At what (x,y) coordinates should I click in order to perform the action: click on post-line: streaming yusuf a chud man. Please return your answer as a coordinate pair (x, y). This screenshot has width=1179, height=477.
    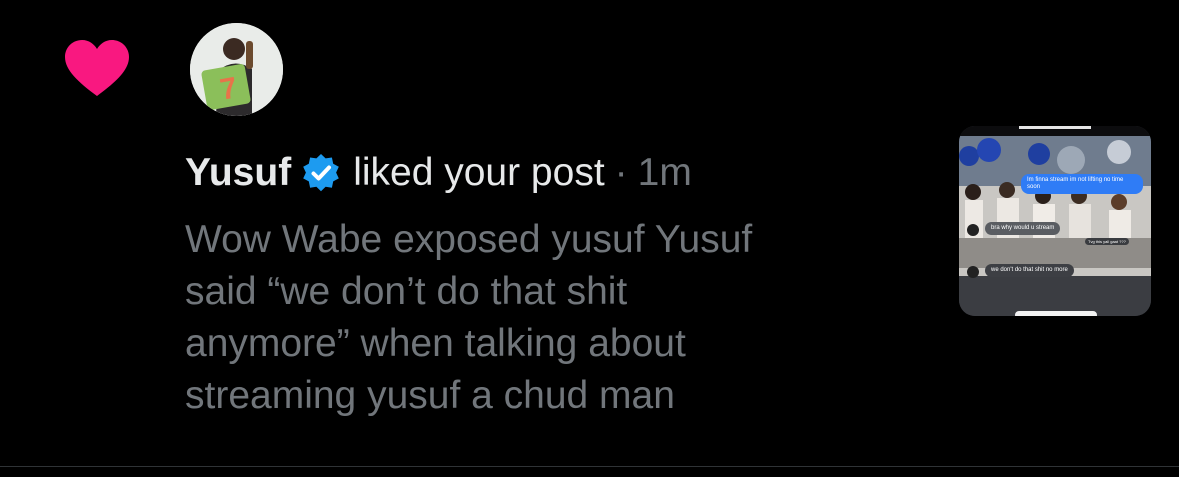
    Looking at the image, I should click on (430, 395).